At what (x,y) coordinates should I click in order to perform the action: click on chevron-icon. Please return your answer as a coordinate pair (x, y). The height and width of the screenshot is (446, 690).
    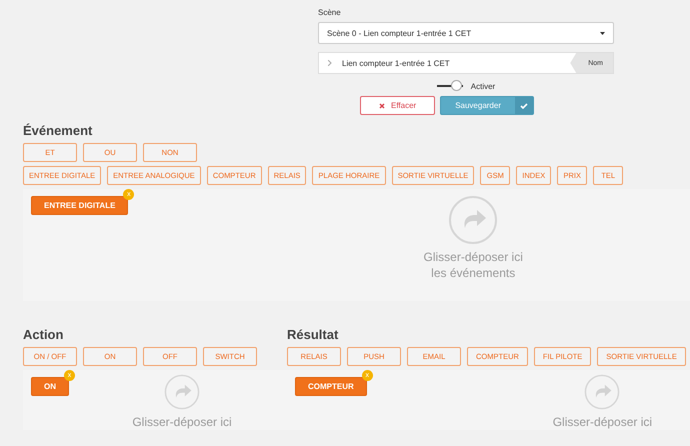
    Looking at the image, I should click on (330, 63).